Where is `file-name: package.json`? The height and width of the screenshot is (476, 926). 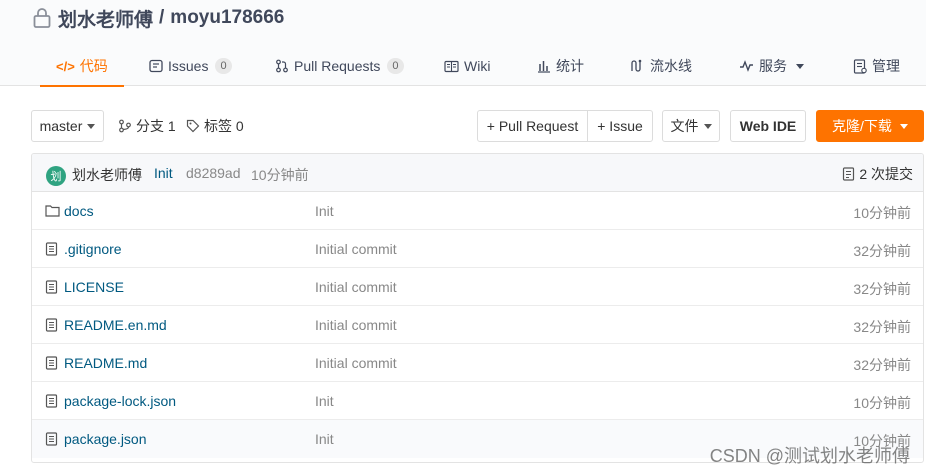
file-name: package.json is located at coordinates (105, 439).